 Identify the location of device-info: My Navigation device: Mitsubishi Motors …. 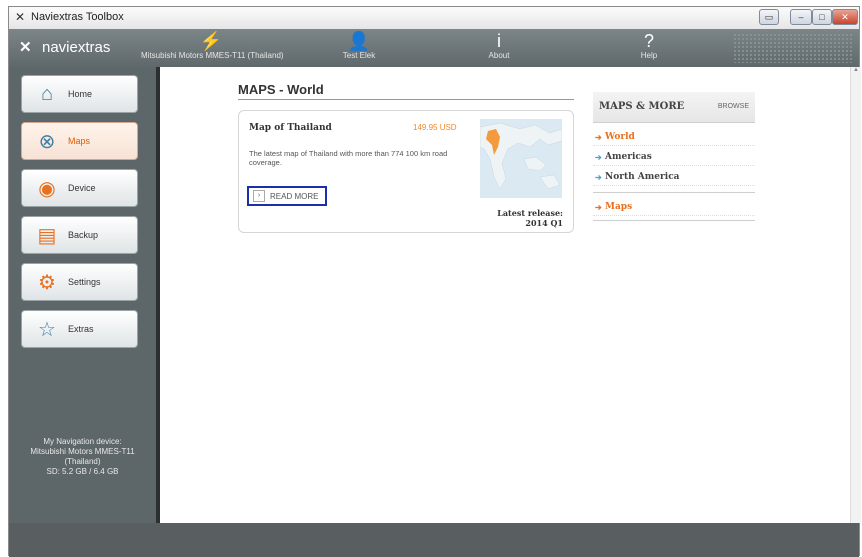
(82, 456).